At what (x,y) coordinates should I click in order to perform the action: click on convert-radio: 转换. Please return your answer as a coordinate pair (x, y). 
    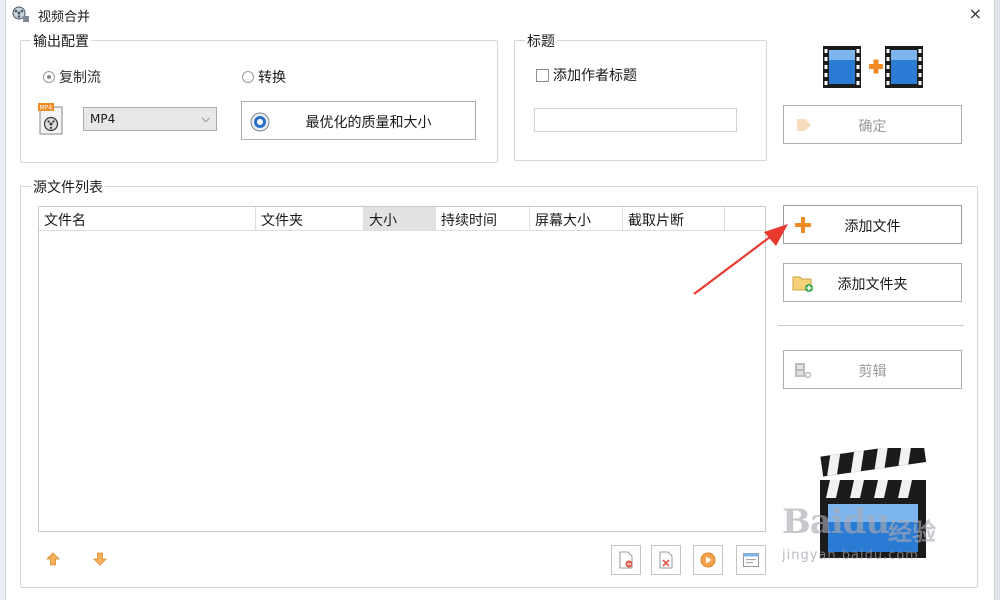
    Looking at the image, I should click on (264, 77).